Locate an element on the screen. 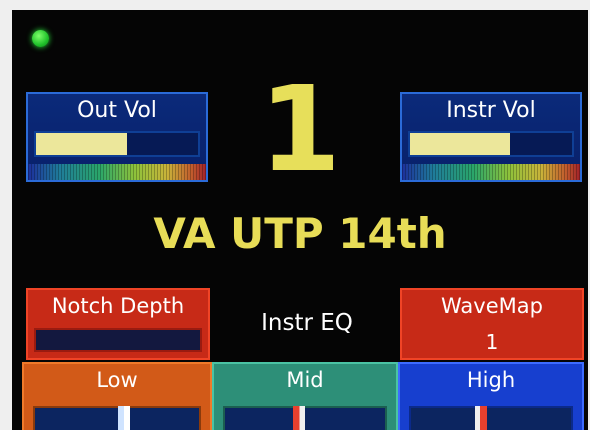 This screenshot has height=430, width=590. instr-vol-bar is located at coordinates (491, 144).